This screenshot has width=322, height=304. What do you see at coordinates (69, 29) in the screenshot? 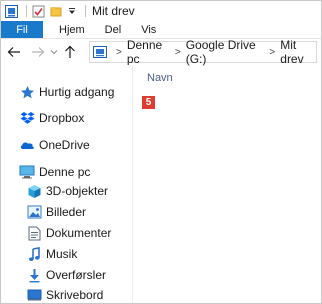
I see `tab-hjem: Hjem` at bounding box center [69, 29].